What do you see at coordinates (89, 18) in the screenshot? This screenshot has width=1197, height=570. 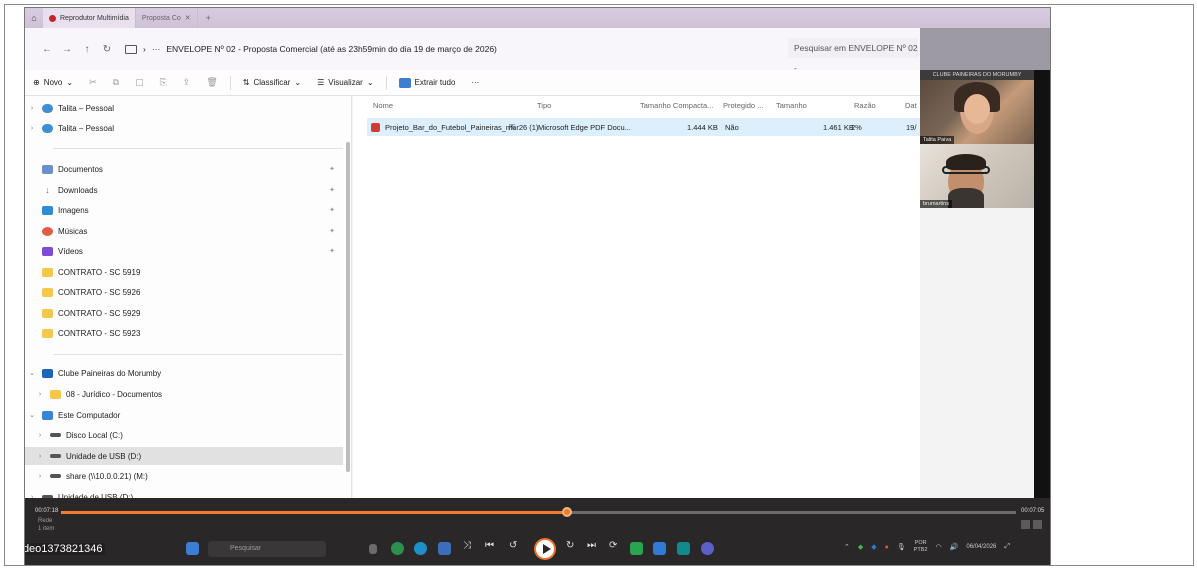 I see `tab-player: Reprodutor Multimídia` at bounding box center [89, 18].